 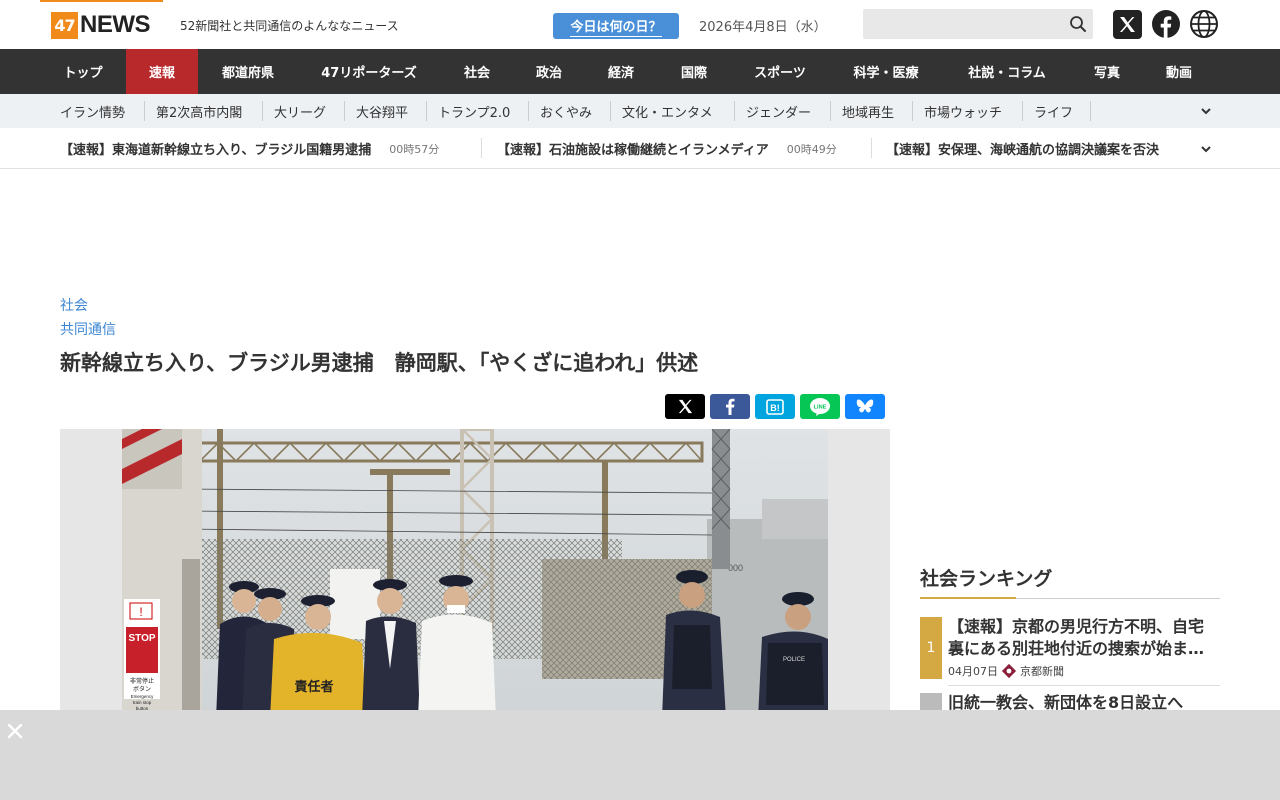 What do you see at coordinates (300, 111) in the screenshot?
I see `topic-item: 大リーグ` at bounding box center [300, 111].